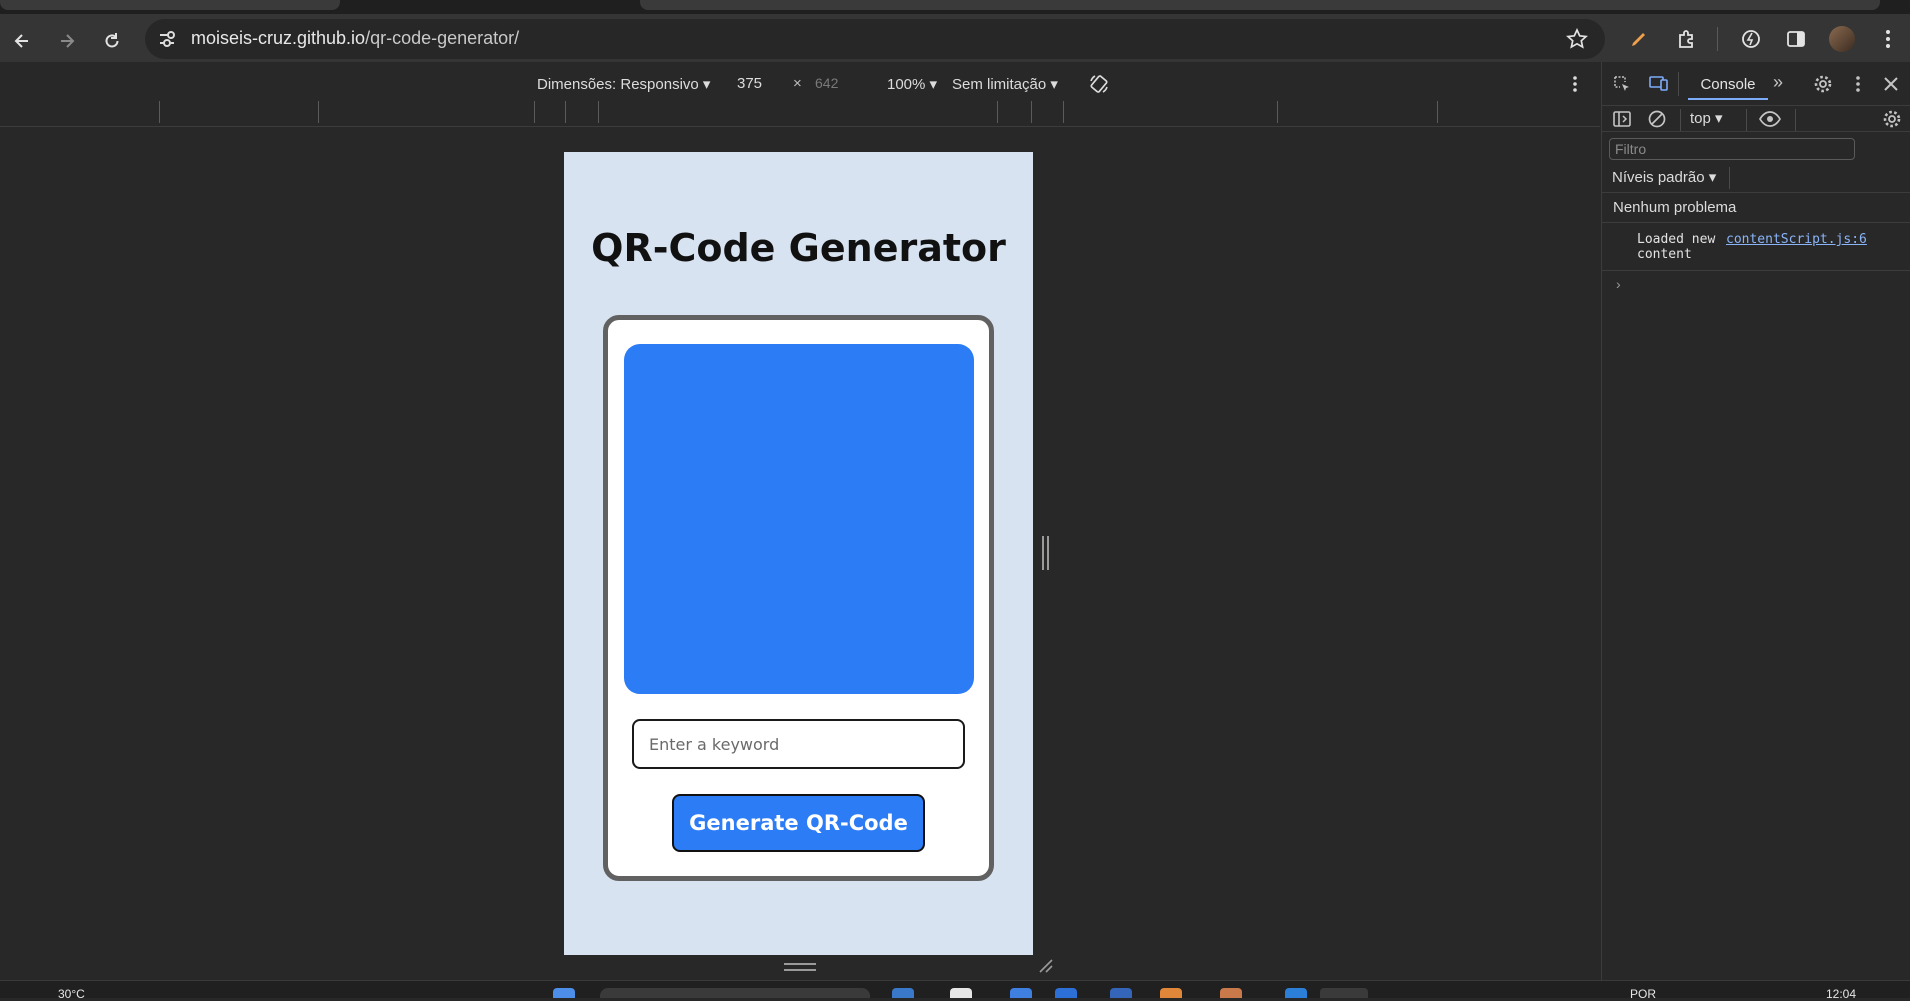  What do you see at coordinates (1796, 39) in the screenshot?
I see `sidebar-icon` at bounding box center [1796, 39].